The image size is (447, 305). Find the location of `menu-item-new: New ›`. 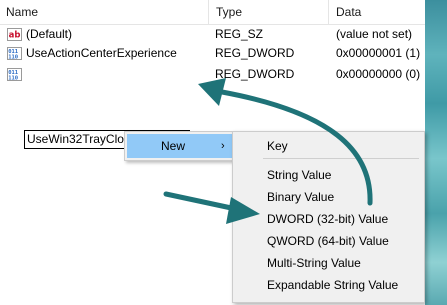

menu-item-new: New › is located at coordinates (179, 146).